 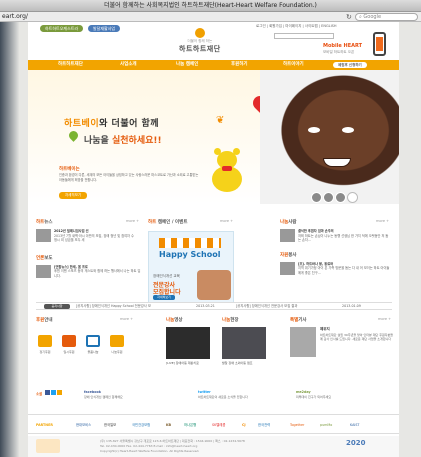 I want to click on story-more-link: more +, so click(x=384, y=319).